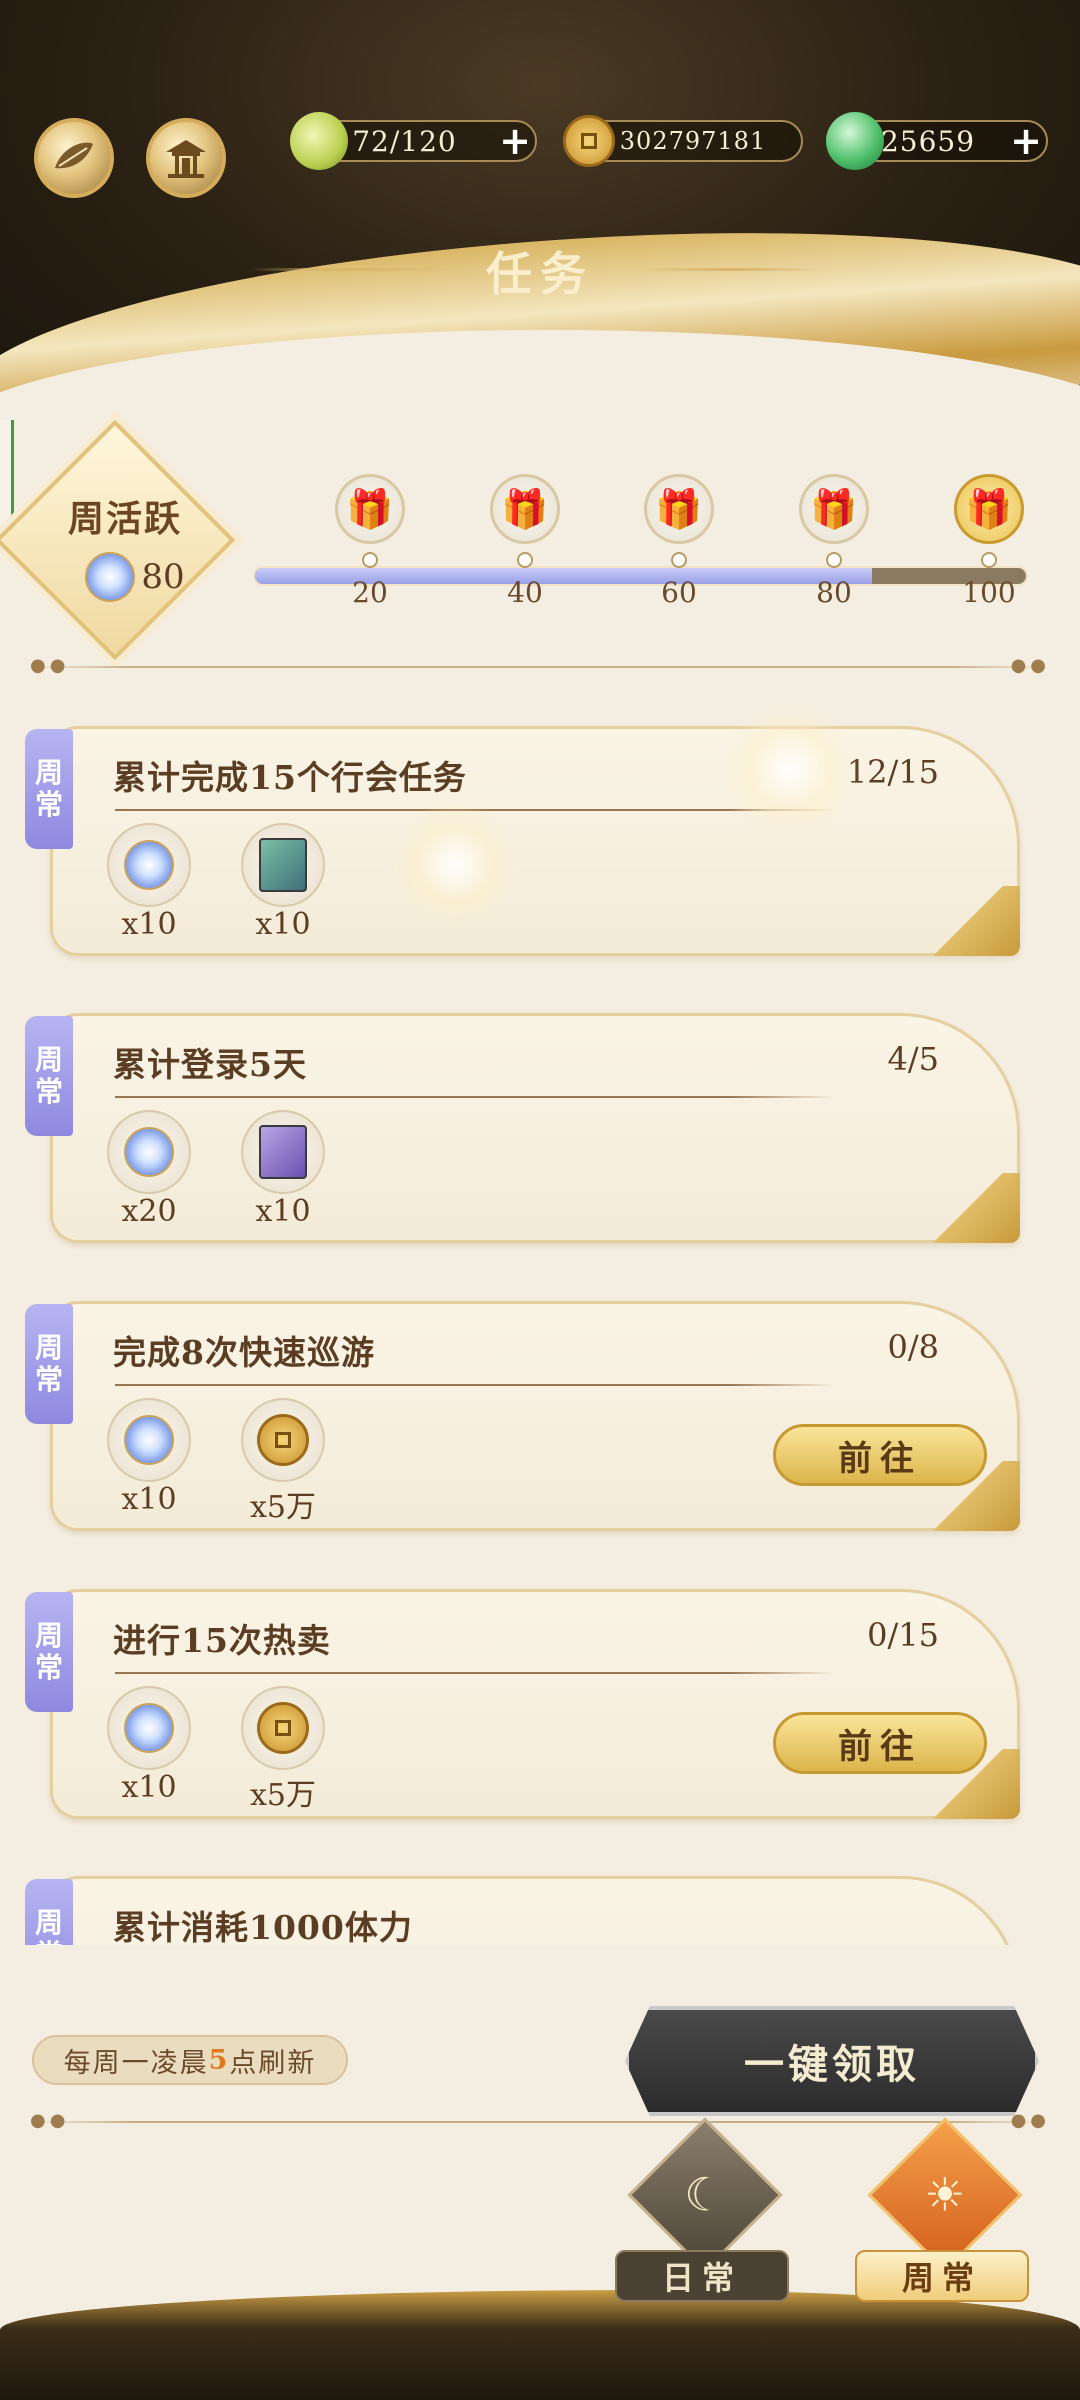 The width and height of the screenshot is (1080, 2400). What do you see at coordinates (216, 1750) in the screenshot?
I see `reward-list: x10 x5万` at bounding box center [216, 1750].